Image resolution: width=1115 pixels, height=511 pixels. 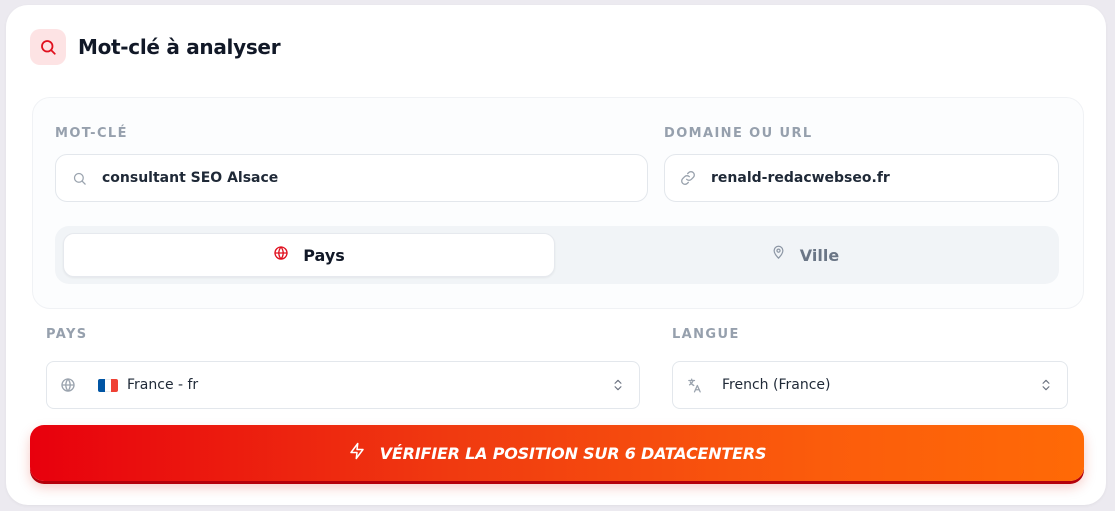 I want to click on country-select: France - fr, so click(x=343, y=385).